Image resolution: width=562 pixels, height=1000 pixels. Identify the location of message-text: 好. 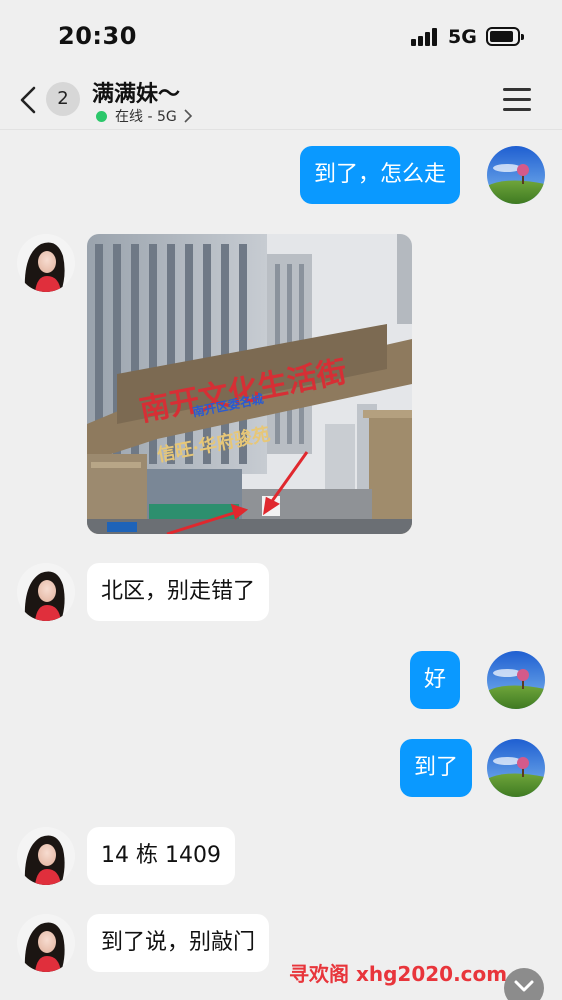
(435, 679).